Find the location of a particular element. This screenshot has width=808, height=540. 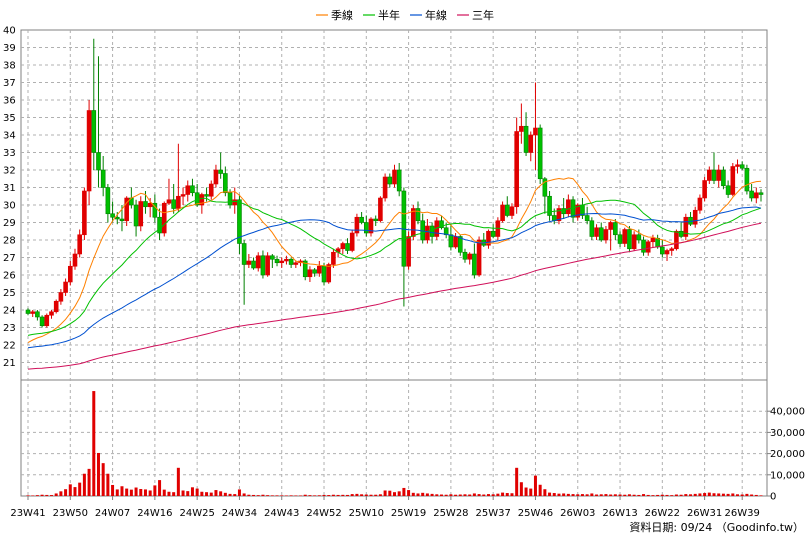

price-tick-label: 31 is located at coordinates (9, 188).